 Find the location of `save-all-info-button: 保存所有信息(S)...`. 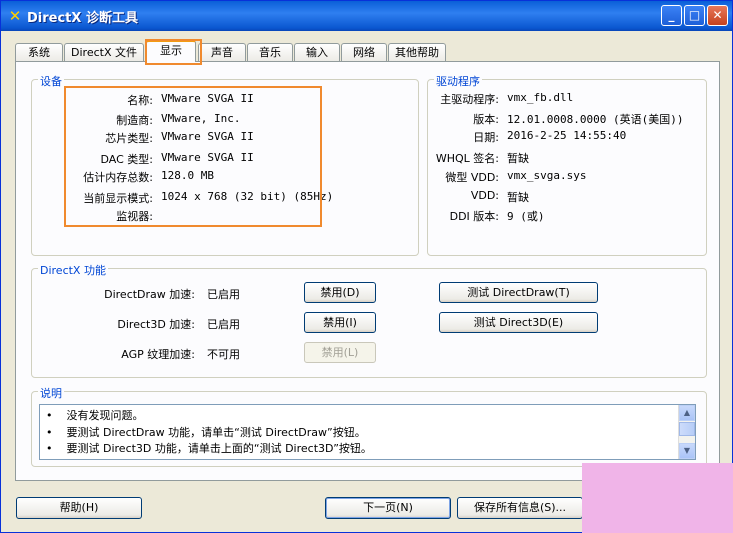

save-all-info-button: 保存所有信息(S)... is located at coordinates (520, 508).